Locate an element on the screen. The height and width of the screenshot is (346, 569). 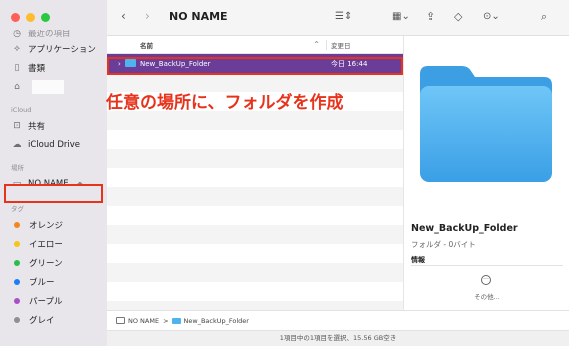
sidebar-tag-blue: ブルー is located at coordinates (53, 281).